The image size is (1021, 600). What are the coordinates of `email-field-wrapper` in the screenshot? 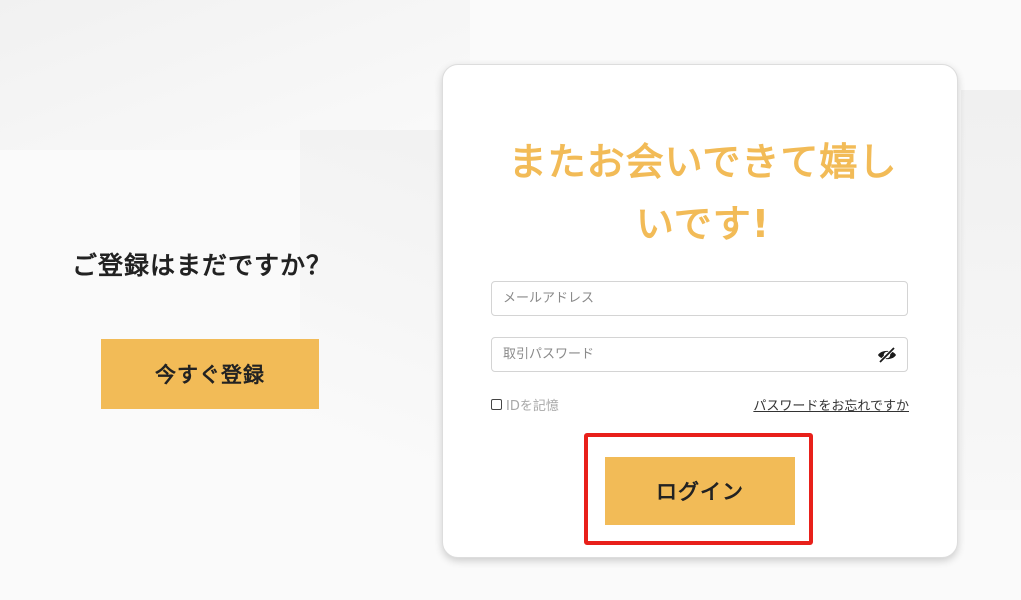 It's located at (699, 298).